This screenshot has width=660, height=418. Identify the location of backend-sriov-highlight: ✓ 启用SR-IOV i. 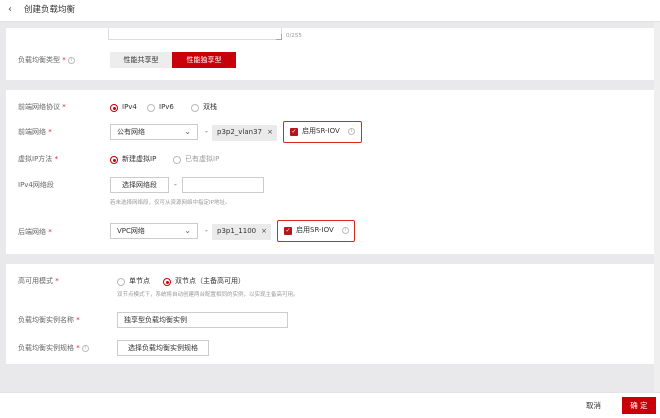
(316, 231).